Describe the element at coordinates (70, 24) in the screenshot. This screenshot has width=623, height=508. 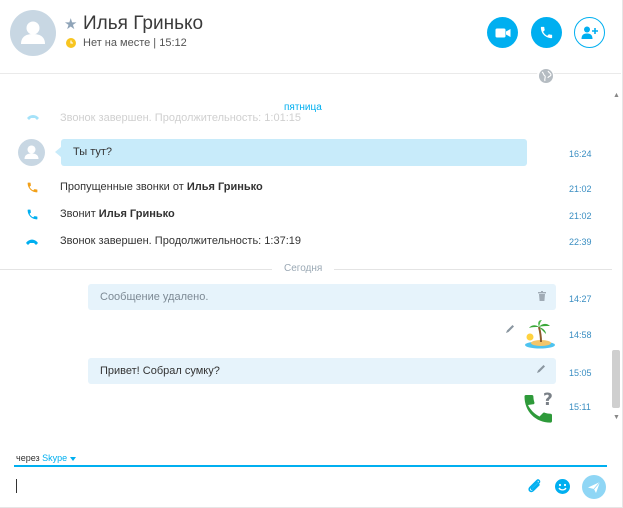
I see `favorite-star-icon: ★` at that location.